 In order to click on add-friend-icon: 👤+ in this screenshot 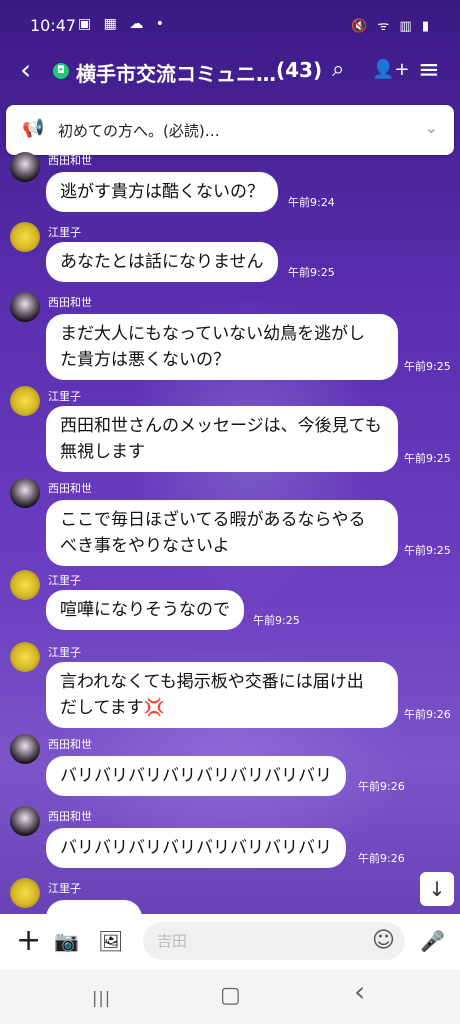, I will do `click(391, 70)`.